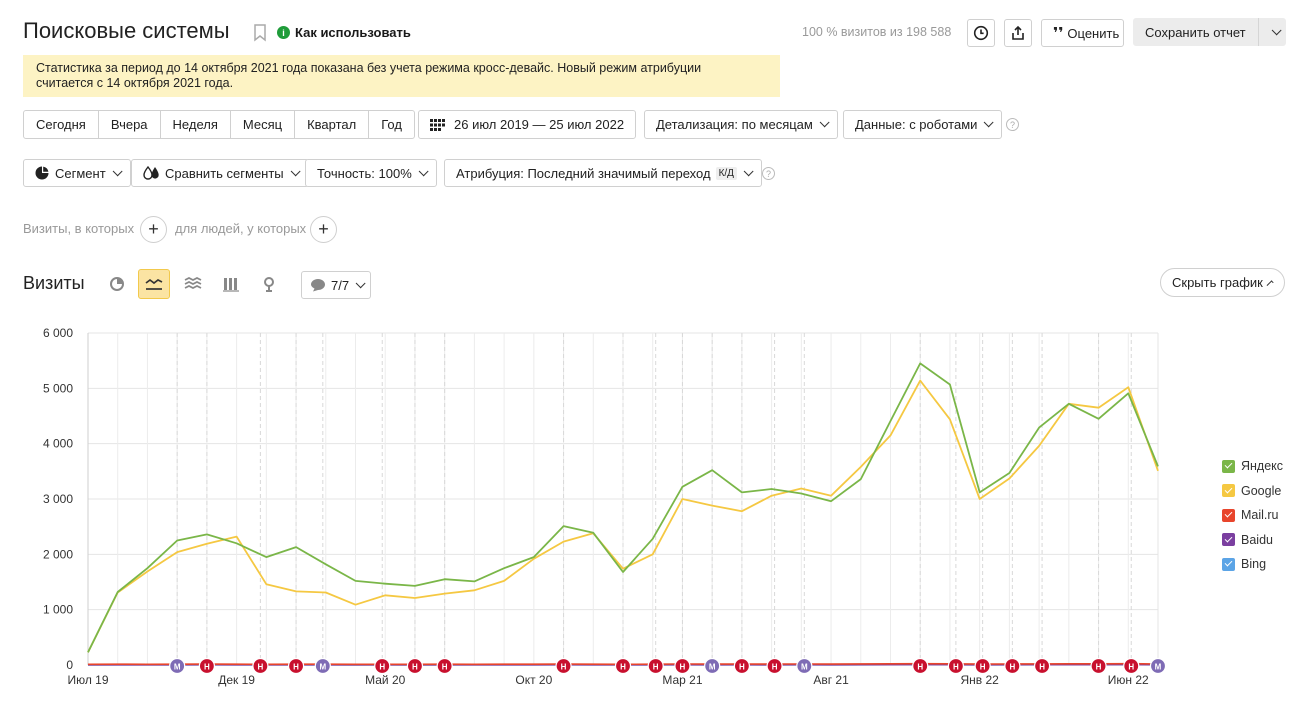  What do you see at coordinates (1252, 564) in the screenshot?
I see `legend-item-bing: Bing` at bounding box center [1252, 564].